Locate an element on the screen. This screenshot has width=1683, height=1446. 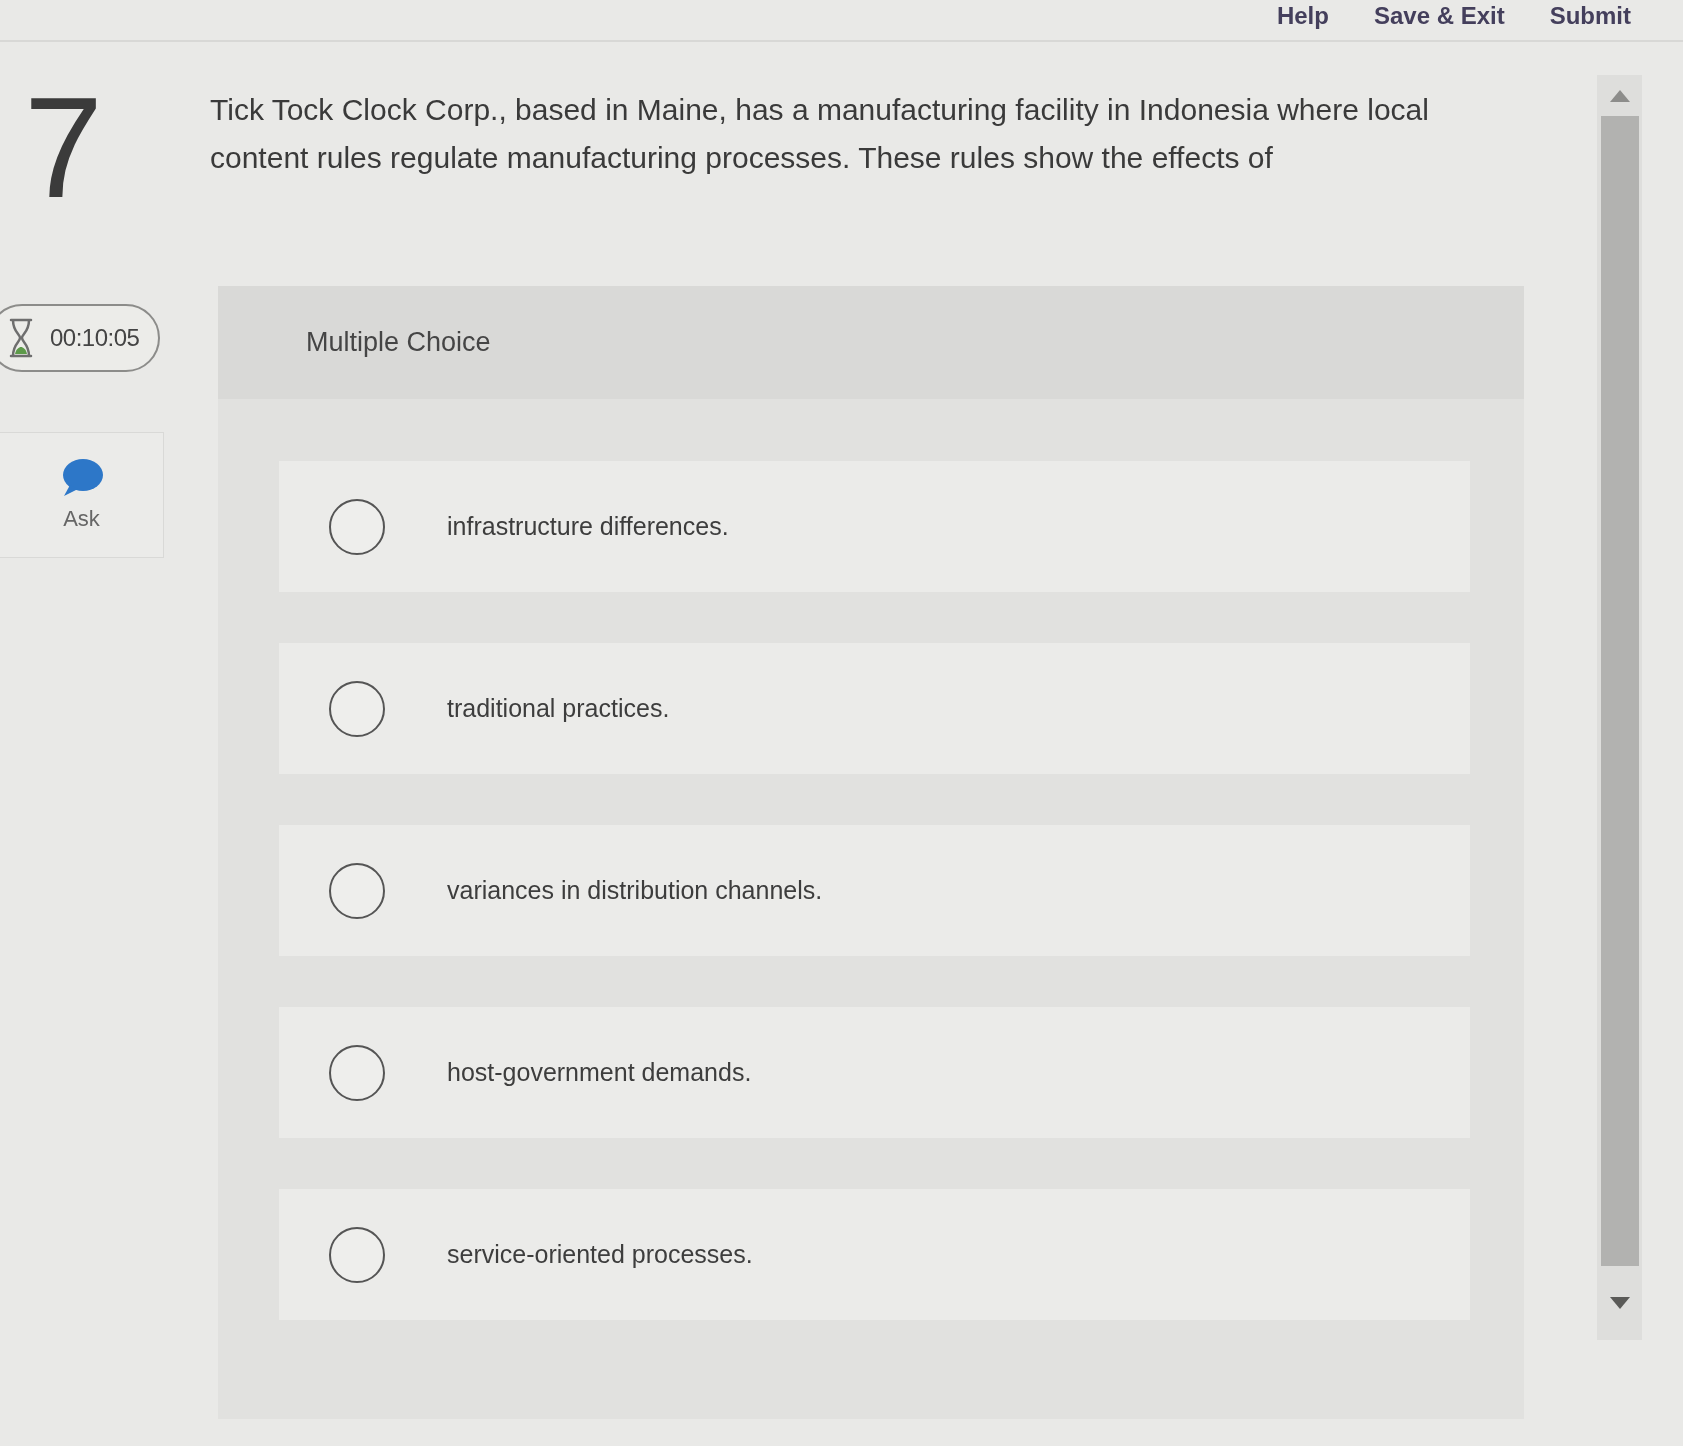
option-label: traditional practices. is located at coordinates (558, 708).